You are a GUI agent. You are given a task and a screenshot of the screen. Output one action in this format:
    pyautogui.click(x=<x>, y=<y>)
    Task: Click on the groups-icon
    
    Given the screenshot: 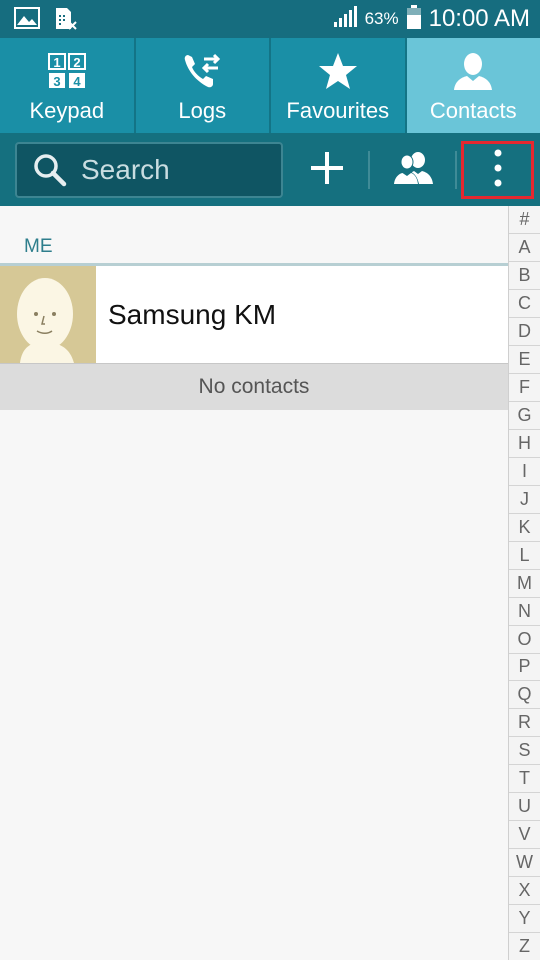 What is the action you would take?
    pyautogui.click(x=413, y=170)
    